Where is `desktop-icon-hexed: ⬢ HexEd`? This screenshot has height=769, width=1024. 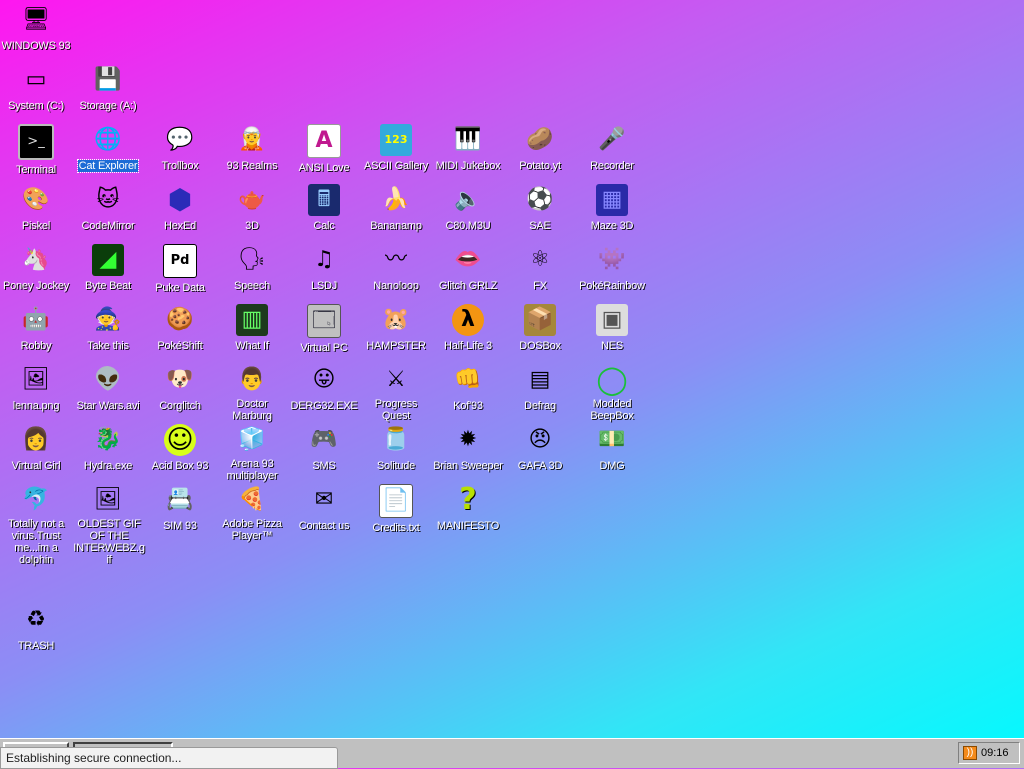
desktop-icon-hexed: ⬢ HexEd is located at coordinates (180, 209).